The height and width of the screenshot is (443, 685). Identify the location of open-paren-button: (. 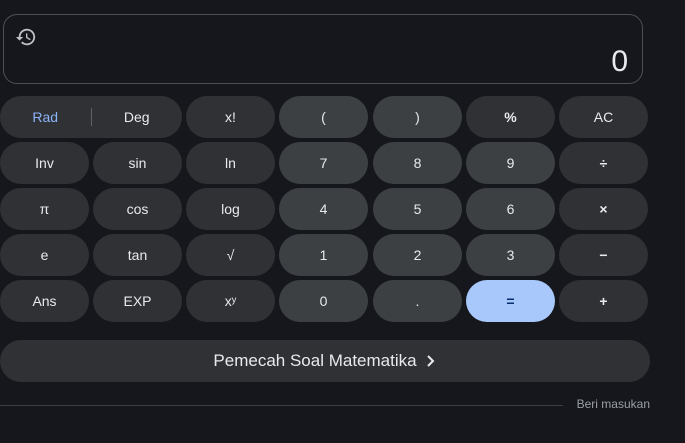
(323, 117).